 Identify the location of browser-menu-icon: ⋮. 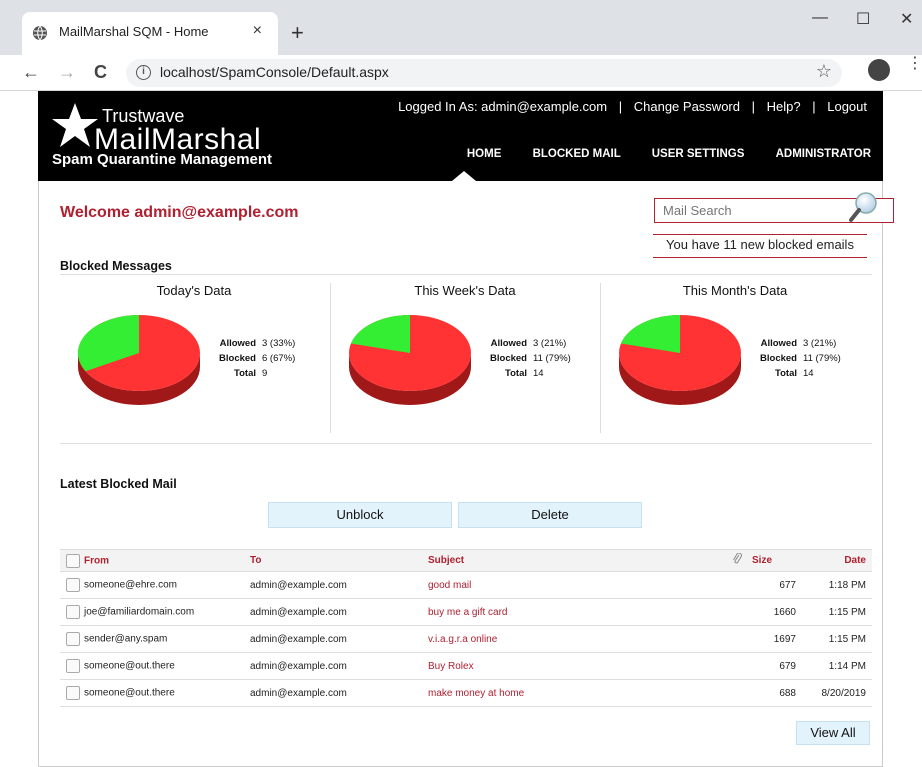
(914, 64).